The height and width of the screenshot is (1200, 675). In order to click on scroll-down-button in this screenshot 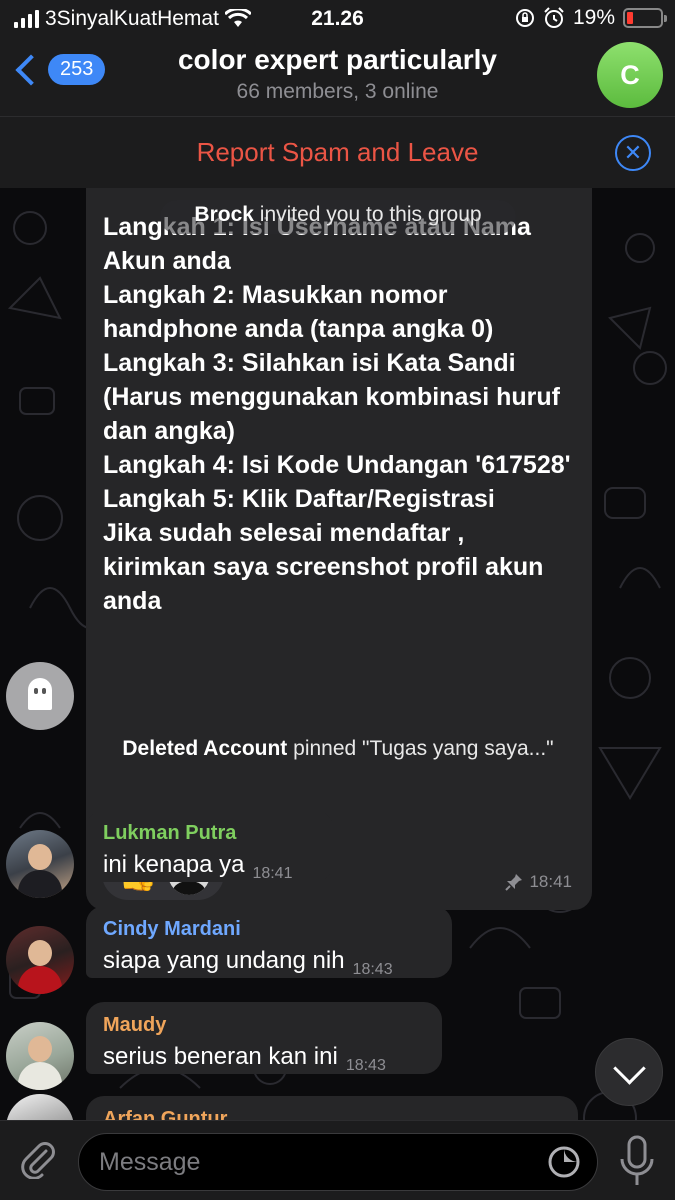, I will do `click(629, 1072)`.